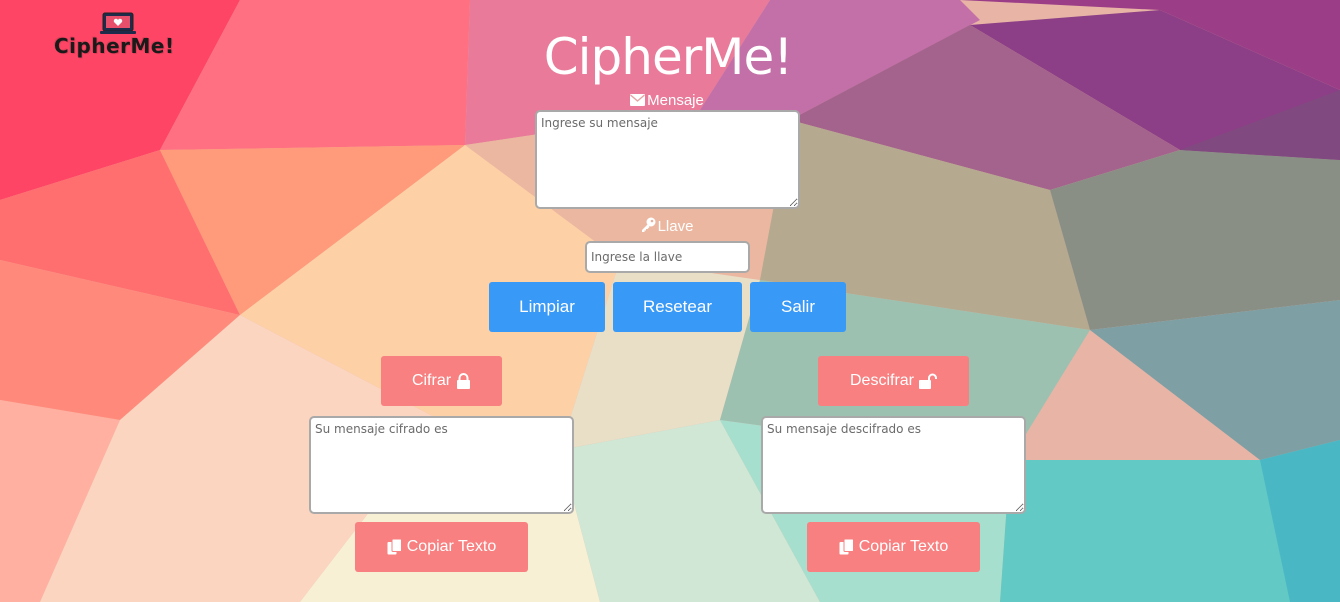 The width and height of the screenshot is (1340, 602). I want to click on reset-button: Resetear, so click(677, 307).